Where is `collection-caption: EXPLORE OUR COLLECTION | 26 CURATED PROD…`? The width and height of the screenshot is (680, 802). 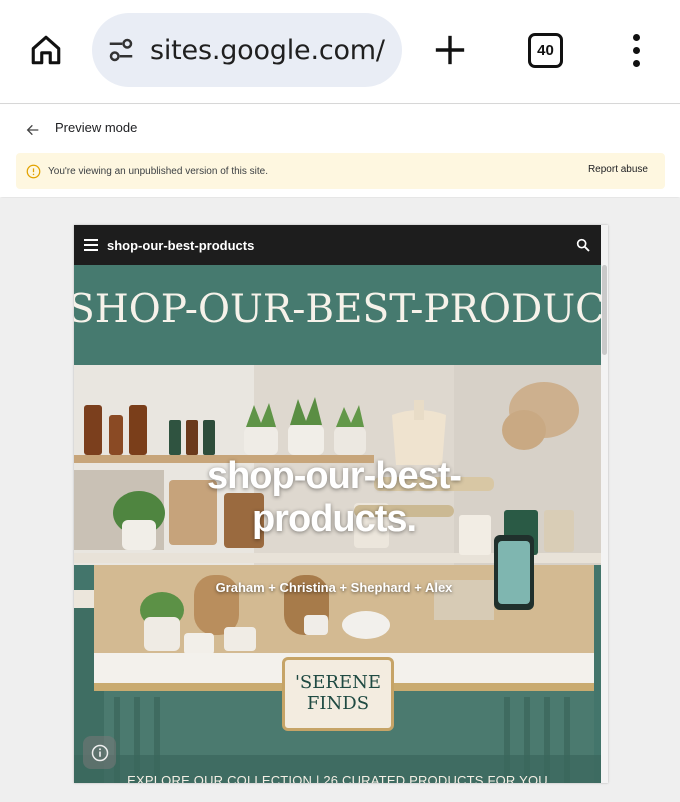 collection-caption: EXPLORE OUR COLLECTION | 26 CURATED PROD… is located at coordinates (337, 778).